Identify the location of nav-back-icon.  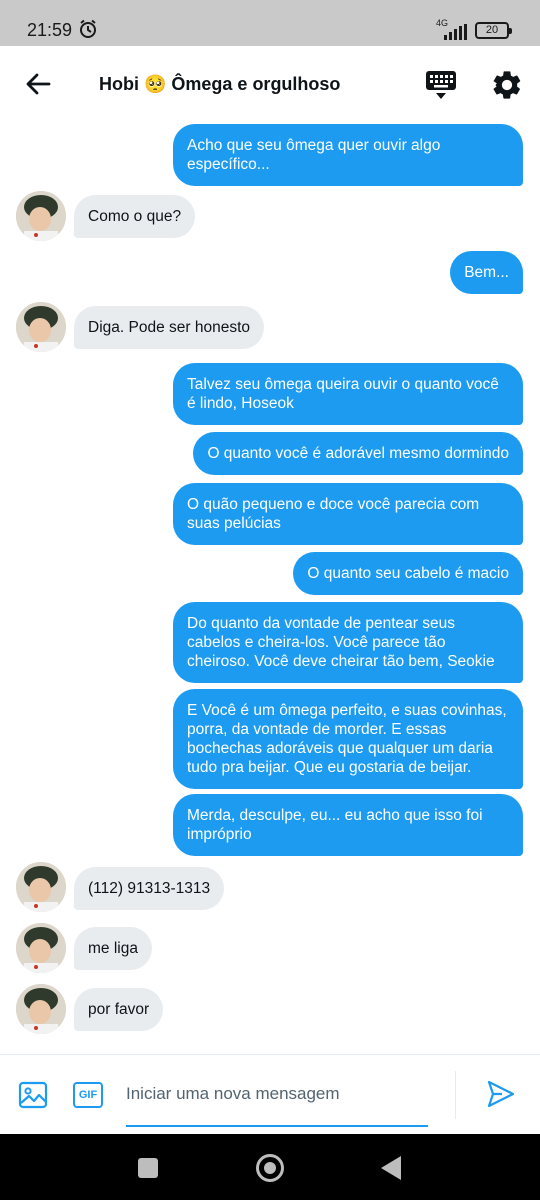
(391, 1168).